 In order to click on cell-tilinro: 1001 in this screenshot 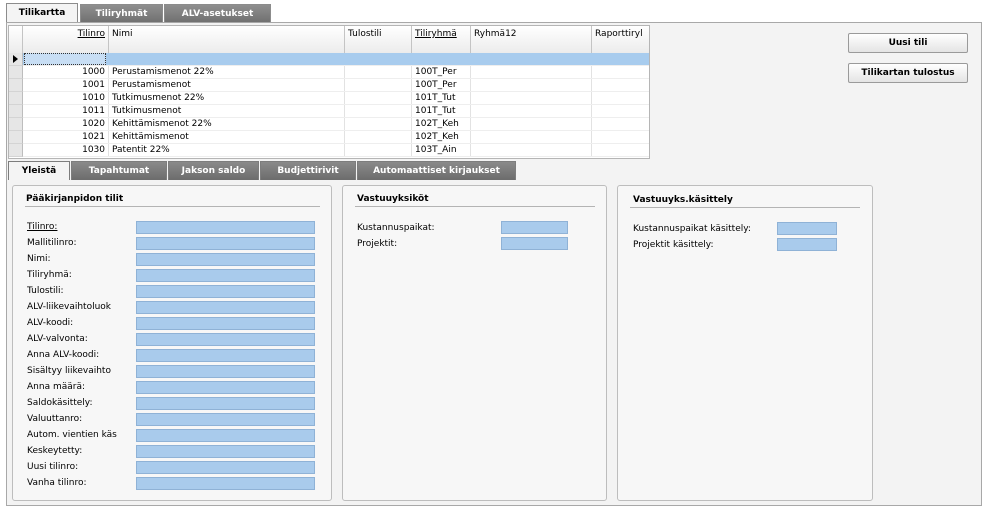, I will do `click(66, 85)`.